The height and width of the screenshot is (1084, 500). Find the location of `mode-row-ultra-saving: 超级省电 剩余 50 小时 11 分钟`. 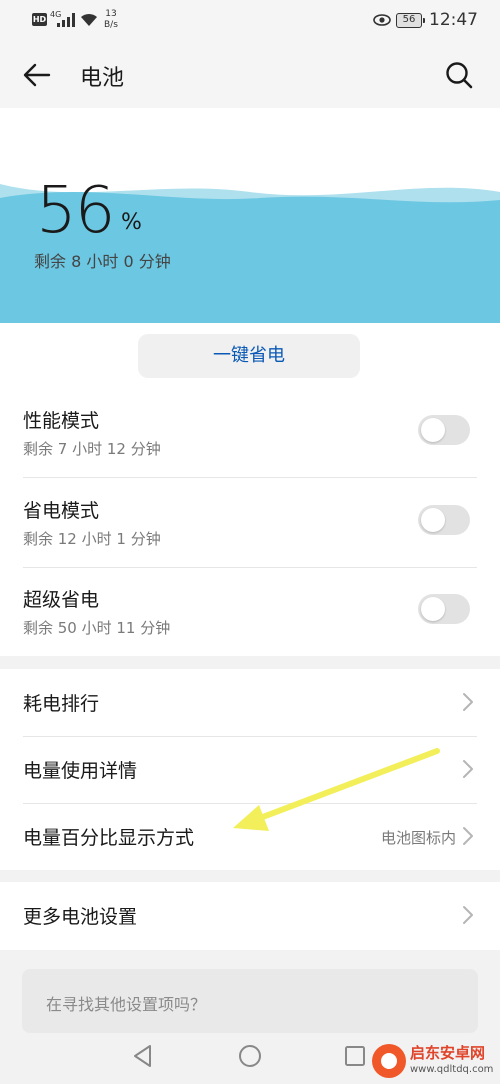

mode-row-ultra-saving: 超级省电 剩余 50 小时 11 分钟 is located at coordinates (250, 611).